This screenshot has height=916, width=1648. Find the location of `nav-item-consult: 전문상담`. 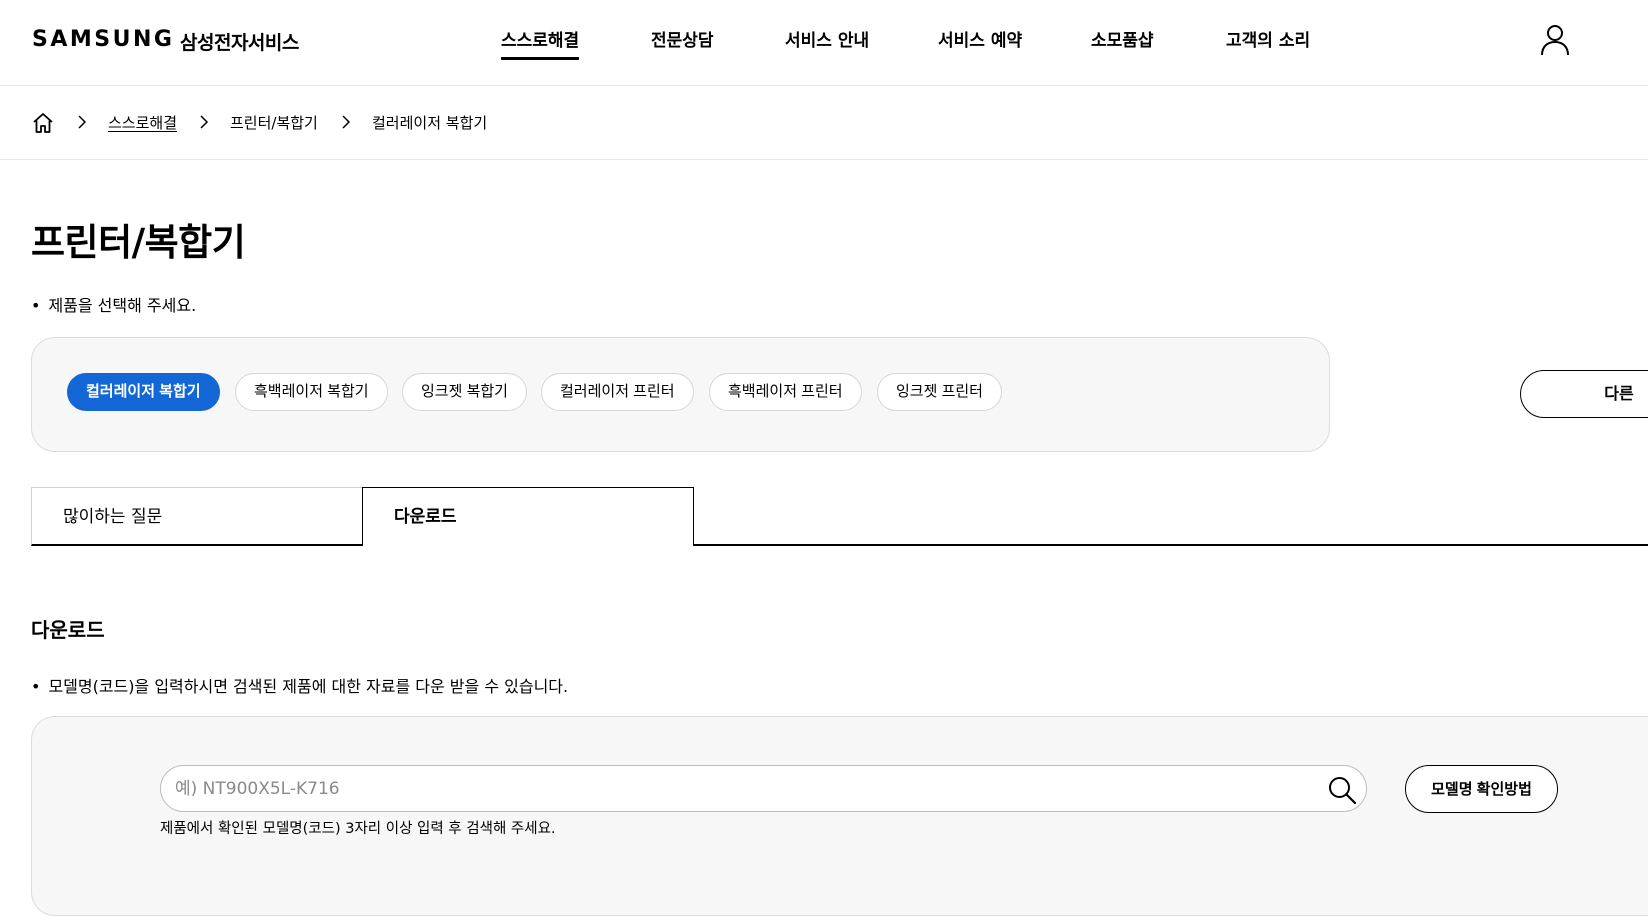

nav-item-consult: 전문상담 is located at coordinates (682, 43).